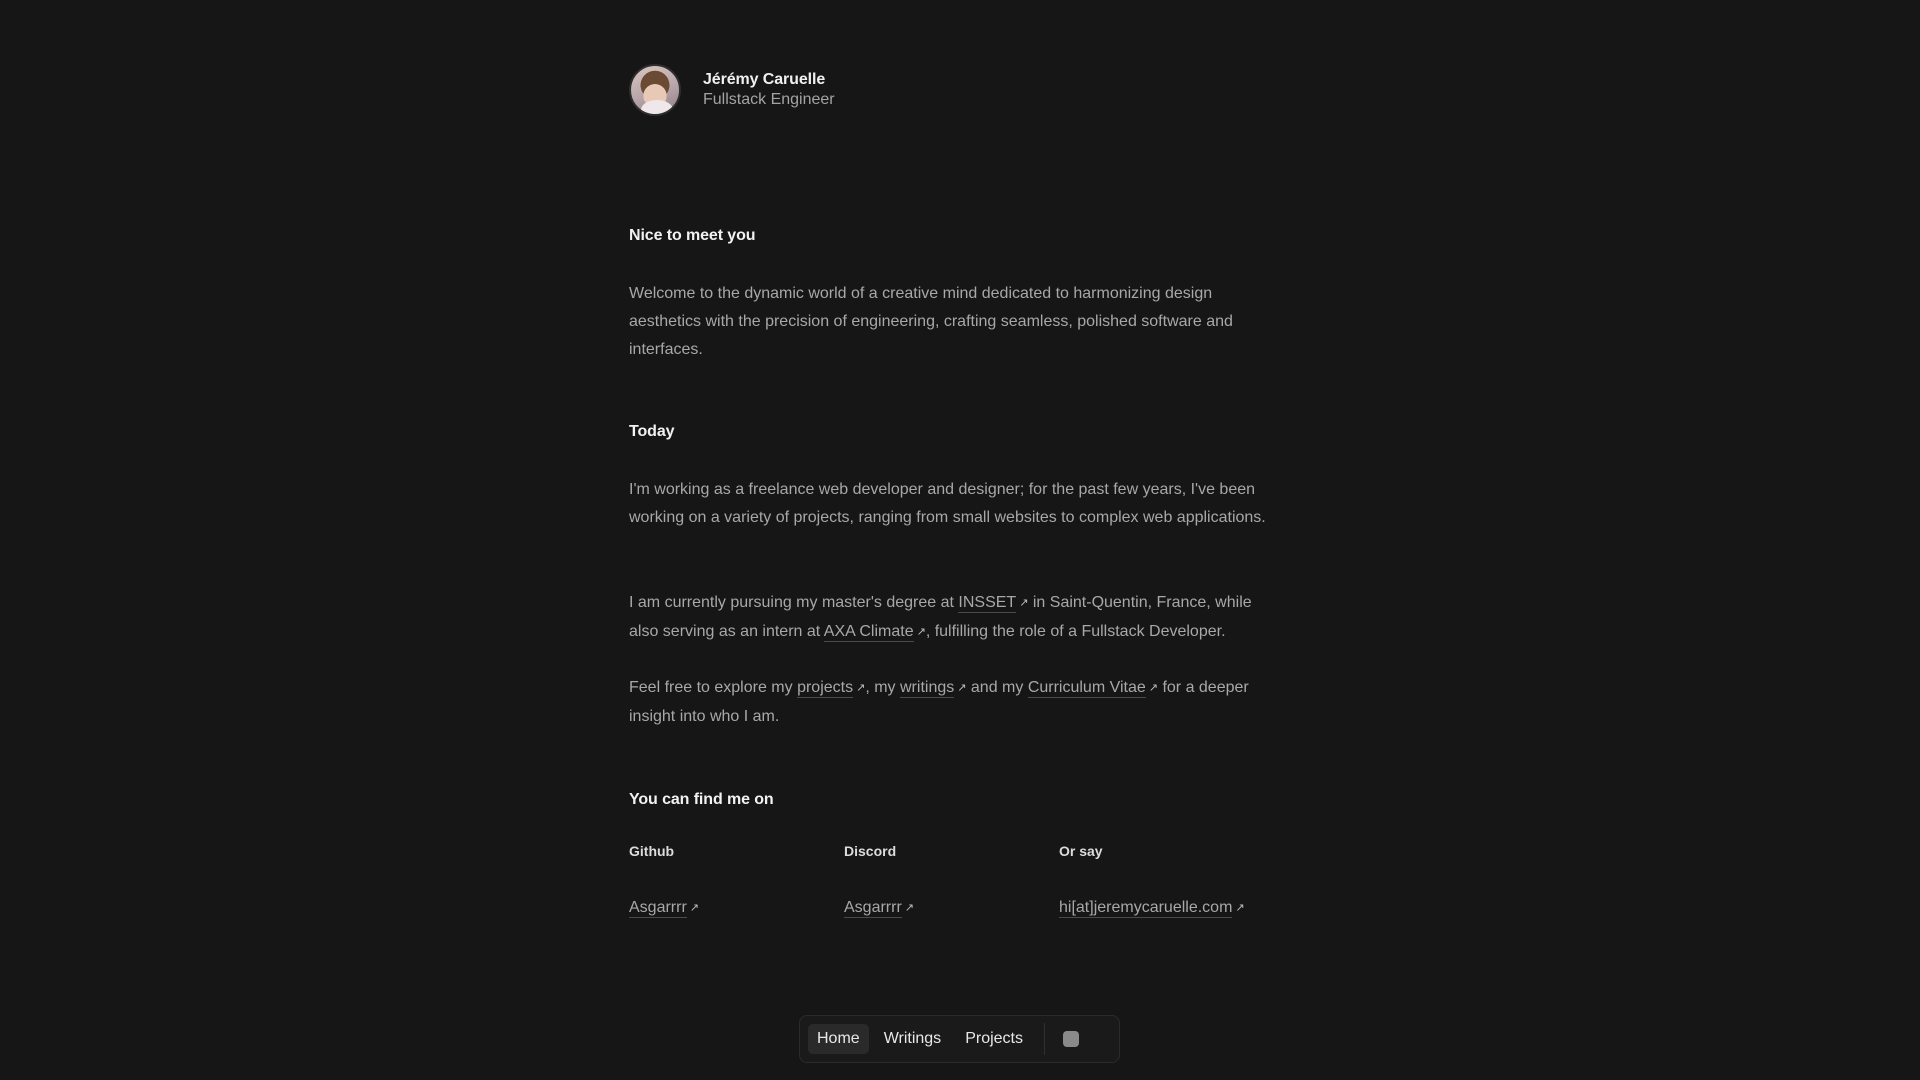  What do you see at coordinates (655, 90) in the screenshot?
I see `avatar` at bounding box center [655, 90].